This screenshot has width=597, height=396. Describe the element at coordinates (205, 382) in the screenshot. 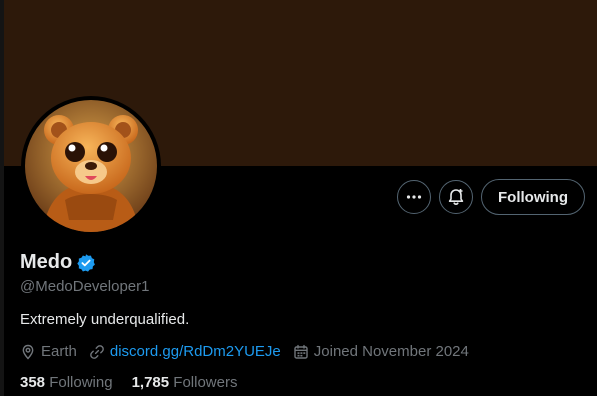

I see `followers-label: Followers` at that location.